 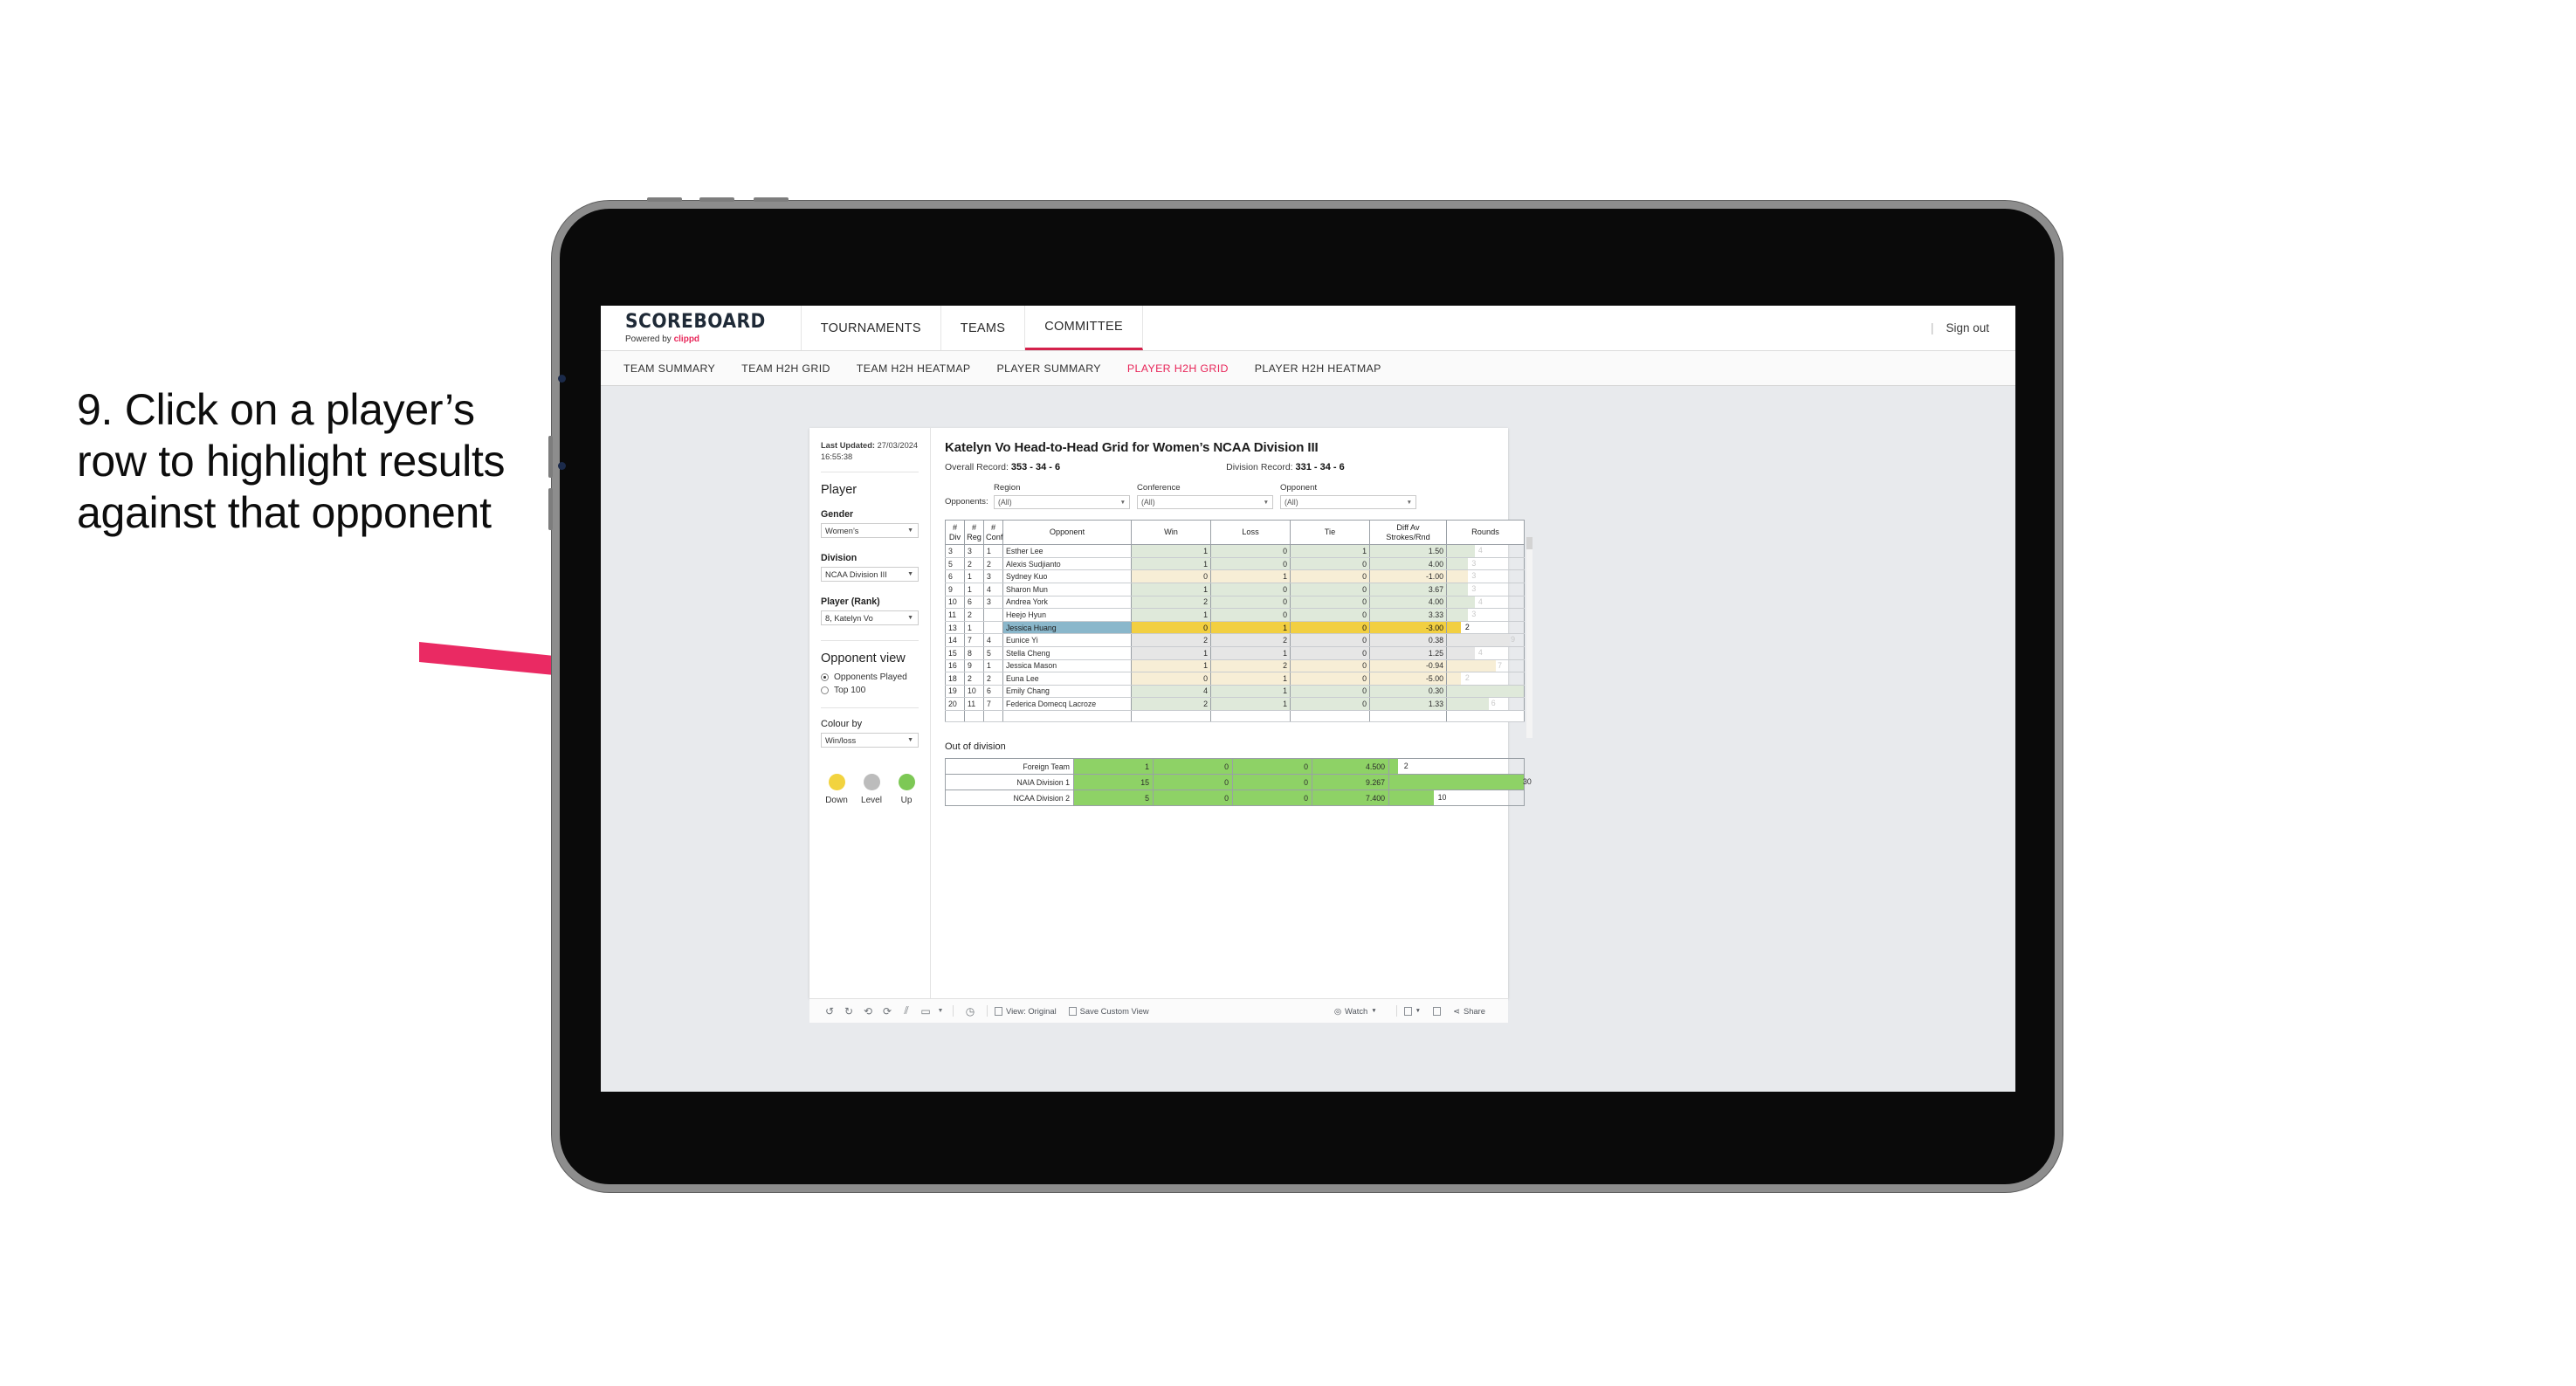 I want to click on refresh-icon: ⟳, so click(x=887, y=1011).